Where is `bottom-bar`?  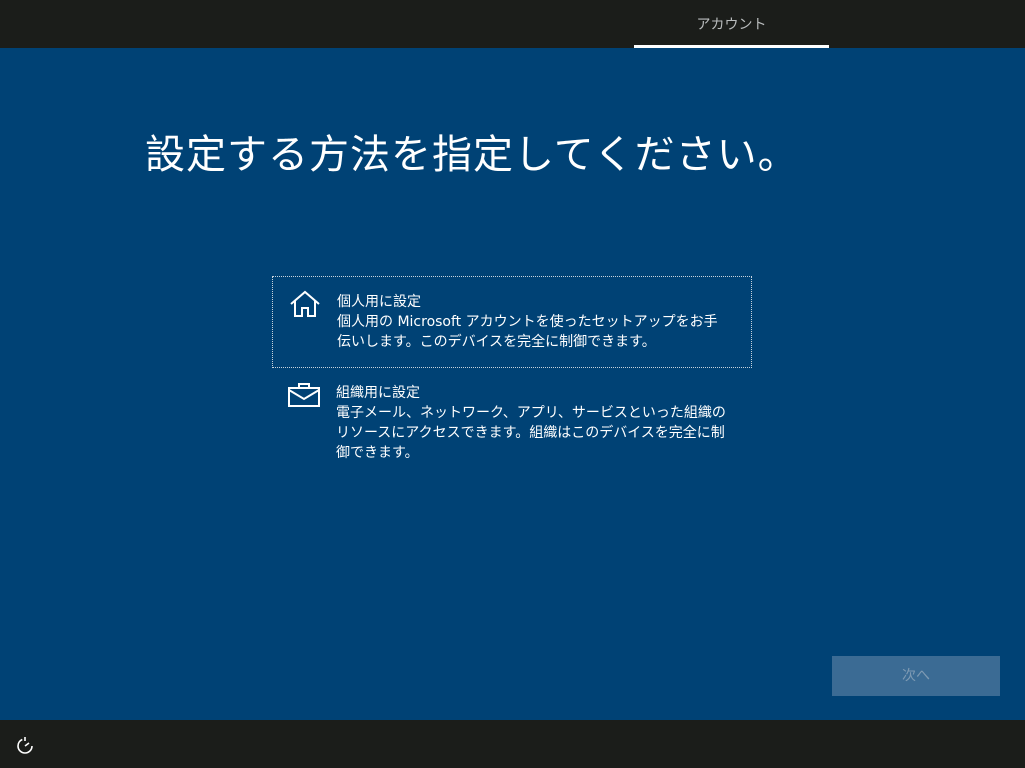 bottom-bar is located at coordinates (512, 744).